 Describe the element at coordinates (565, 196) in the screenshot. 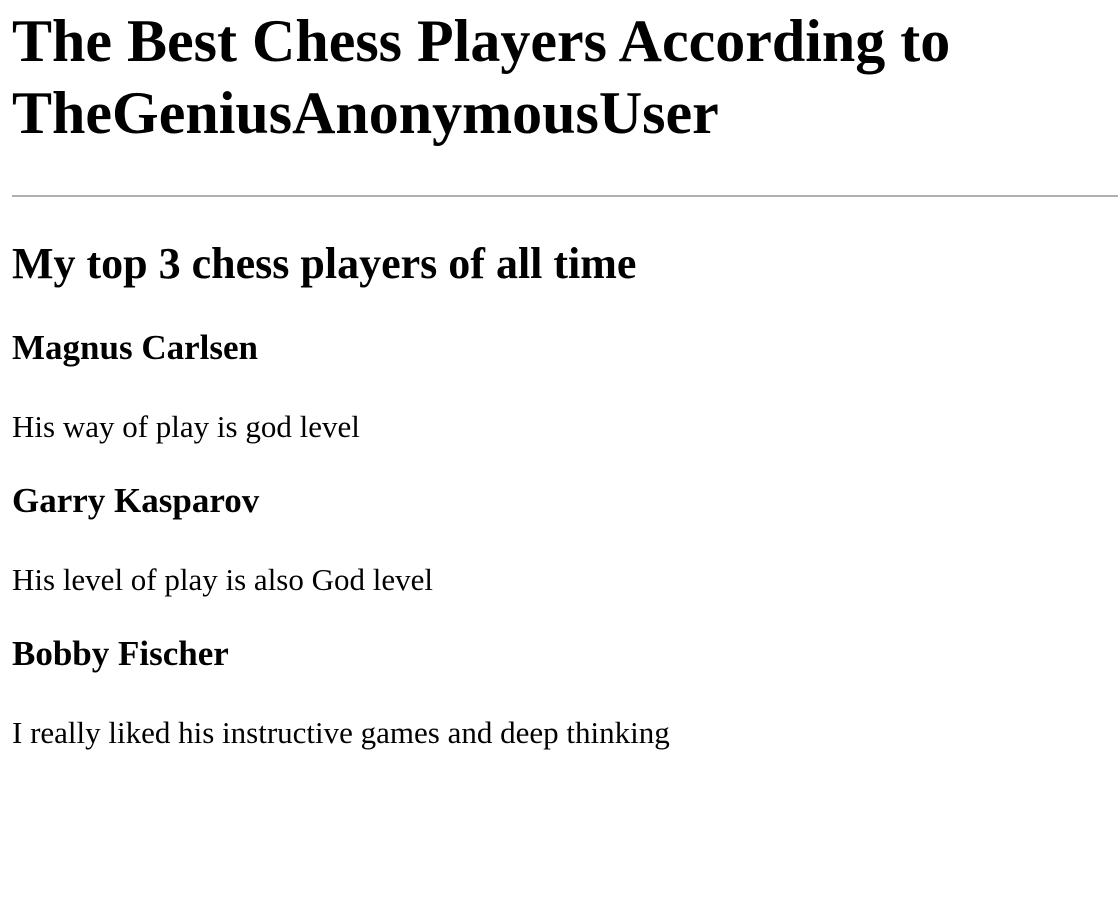

I see `horizontal-divider` at that location.